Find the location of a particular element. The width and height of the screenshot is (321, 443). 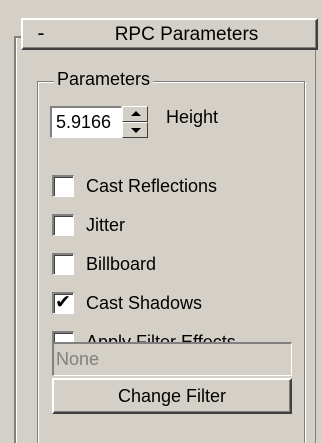

height-spinner-input: 5.9166 is located at coordinates (86, 122).